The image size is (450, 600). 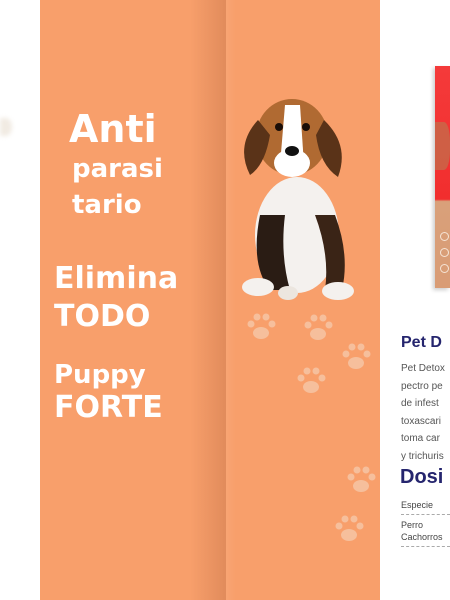 What do you see at coordinates (116, 278) in the screenshot?
I see `headline-elimina: Elimina` at bounding box center [116, 278].